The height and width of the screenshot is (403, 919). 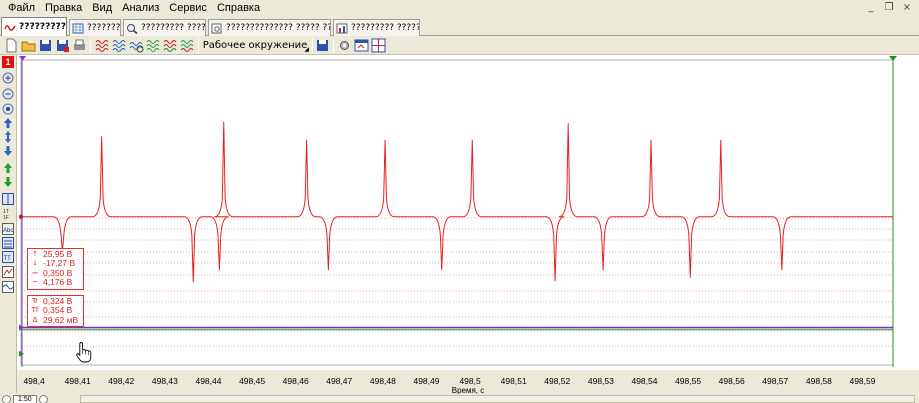 What do you see at coordinates (361, 45) in the screenshot?
I see `window-layout-icon` at bounding box center [361, 45].